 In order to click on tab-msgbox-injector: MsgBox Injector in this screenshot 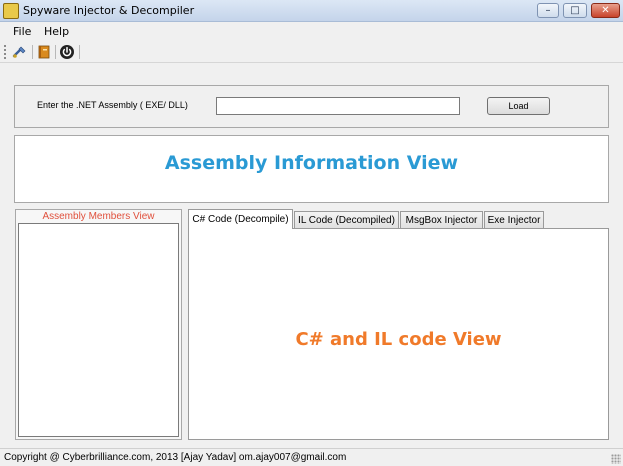, I will do `click(441, 219)`.